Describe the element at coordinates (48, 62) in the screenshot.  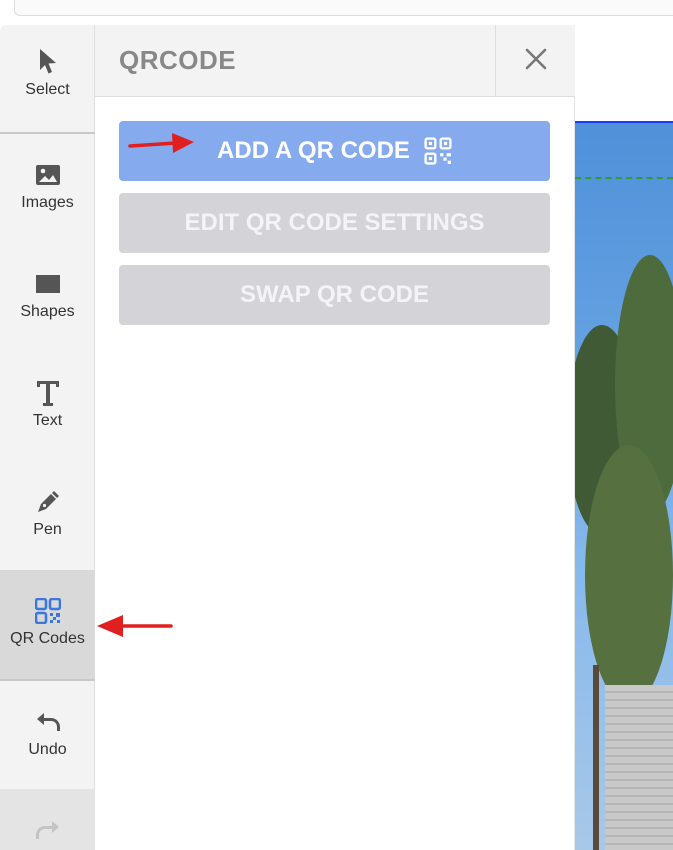
I see `cursor-icon` at that location.